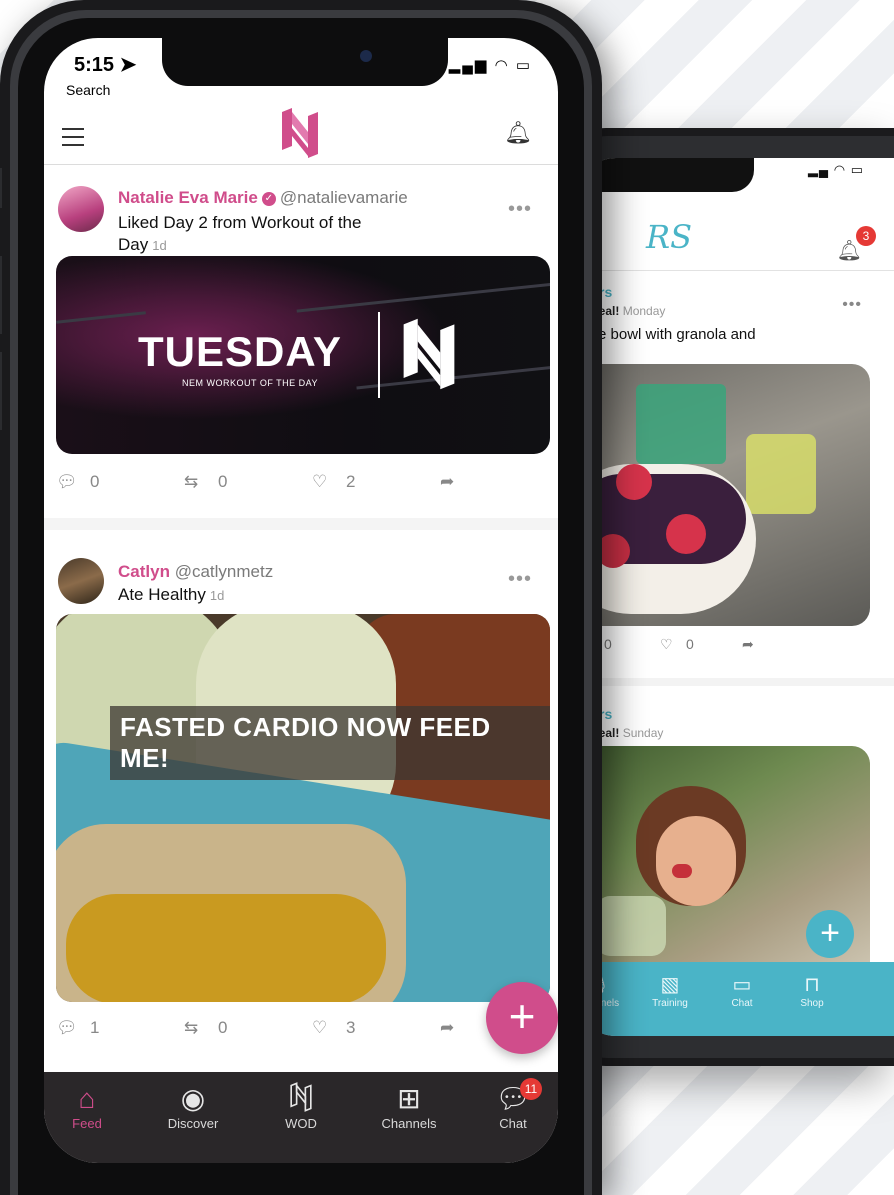 This screenshot has height=1195, width=894. I want to click on secondary-tab-training: ▧ Training, so click(670, 990).